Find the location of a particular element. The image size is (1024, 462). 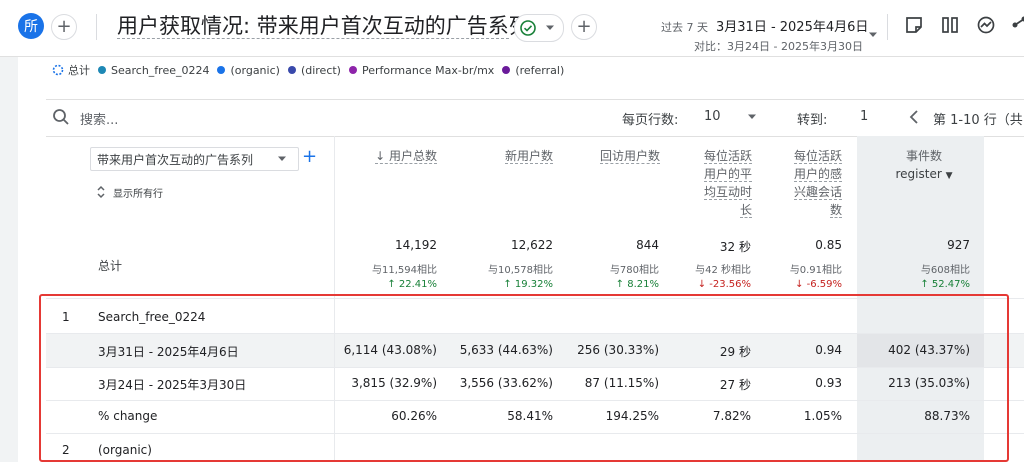

total-compare: 与10,578相比 is located at coordinates (520, 270).